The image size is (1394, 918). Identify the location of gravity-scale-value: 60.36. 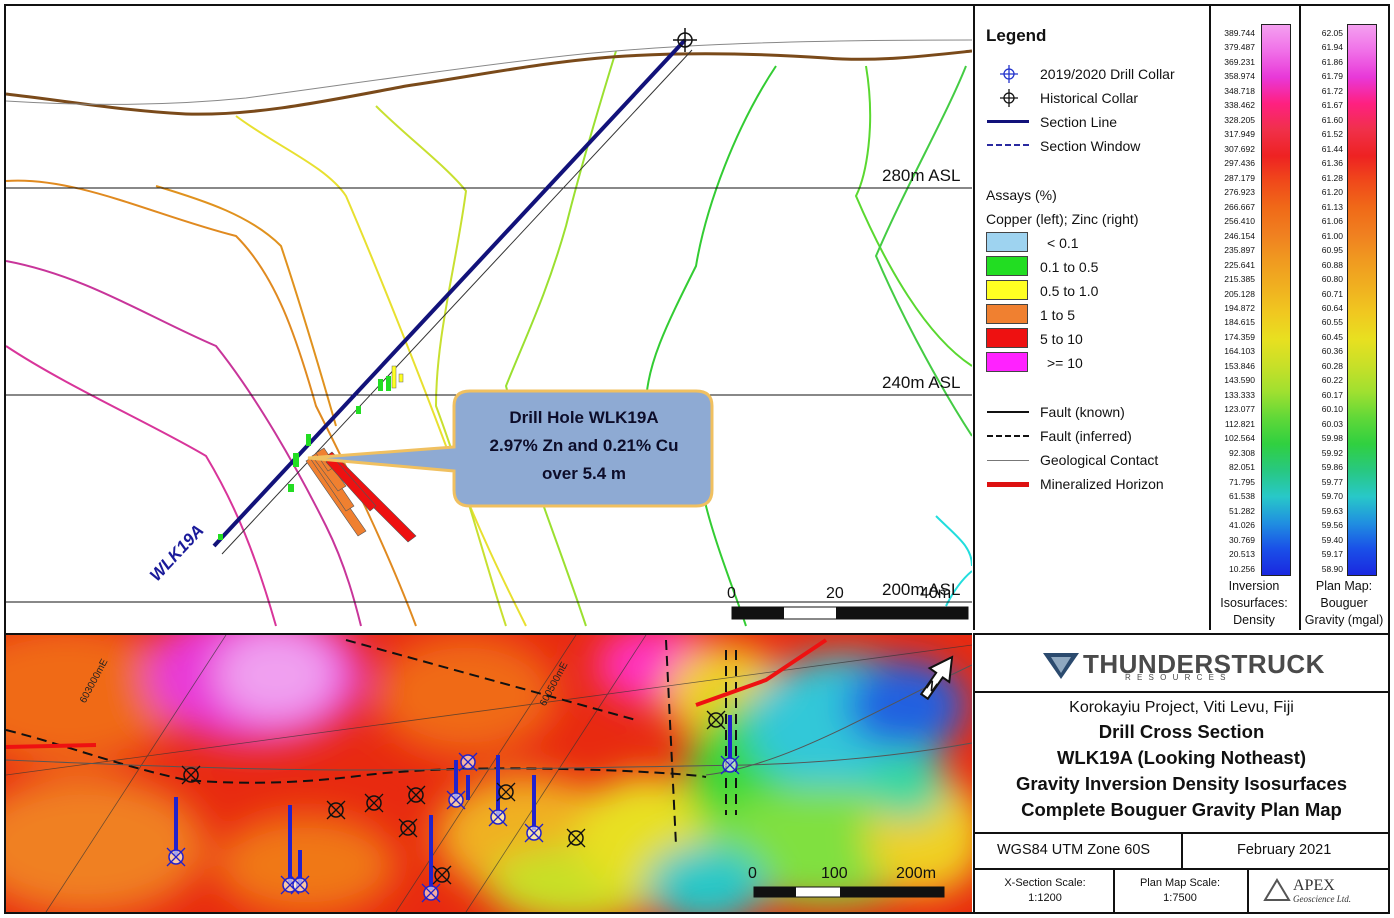
(1332, 351).